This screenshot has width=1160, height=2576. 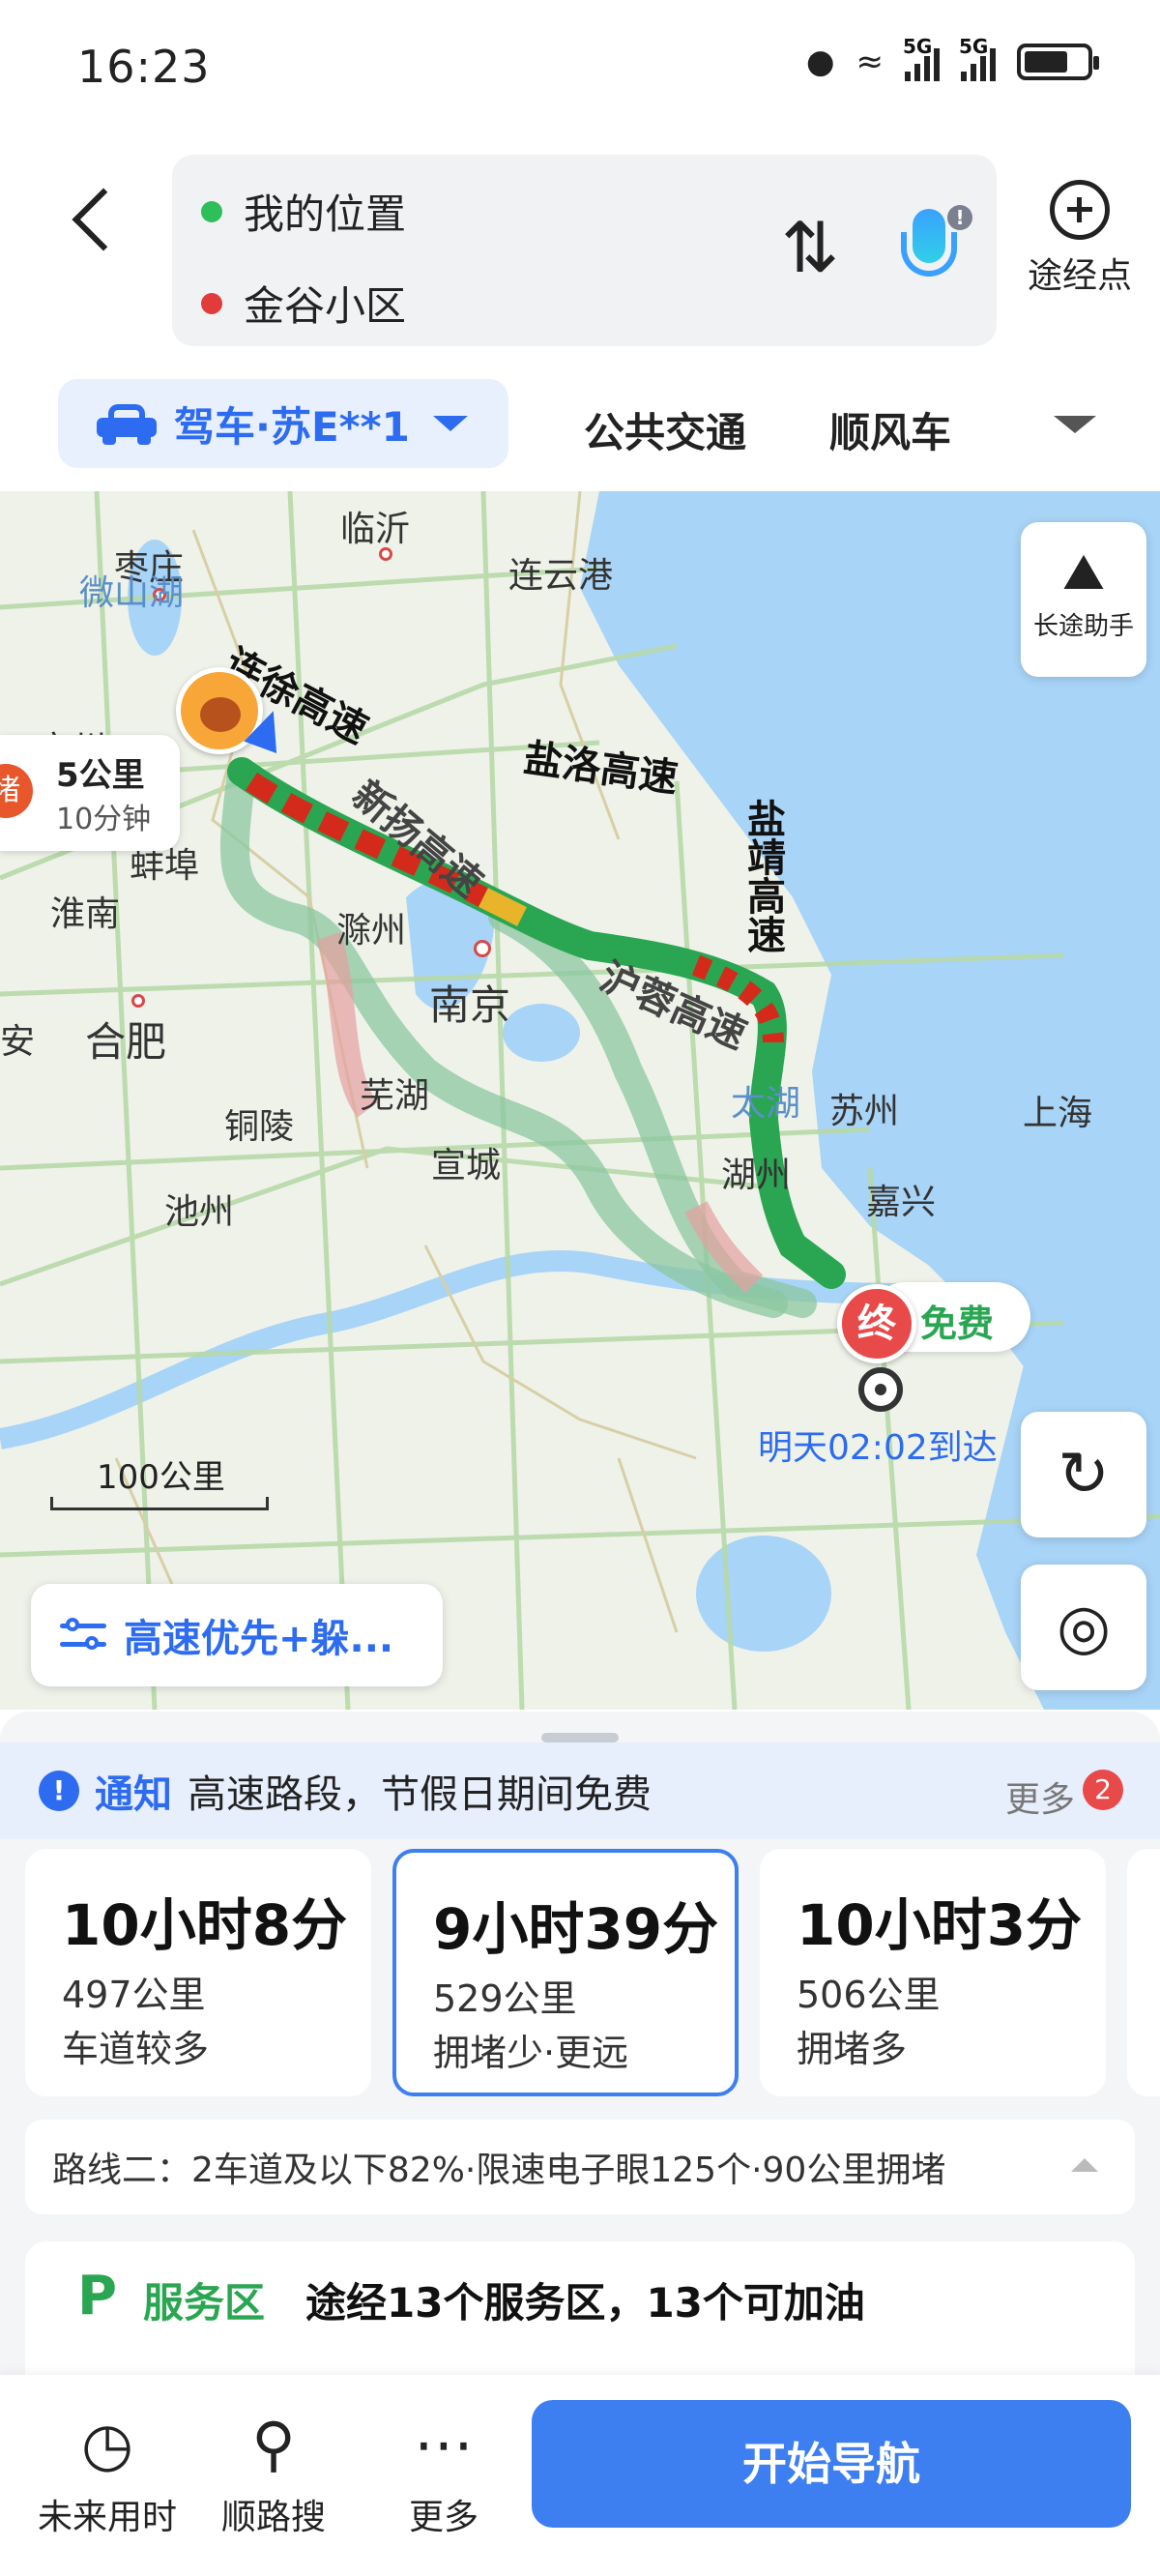 What do you see at coordinates (98, 2296) in the screenshot?
I see `parking-service-icon: P` at bounding box center [98, 2296].